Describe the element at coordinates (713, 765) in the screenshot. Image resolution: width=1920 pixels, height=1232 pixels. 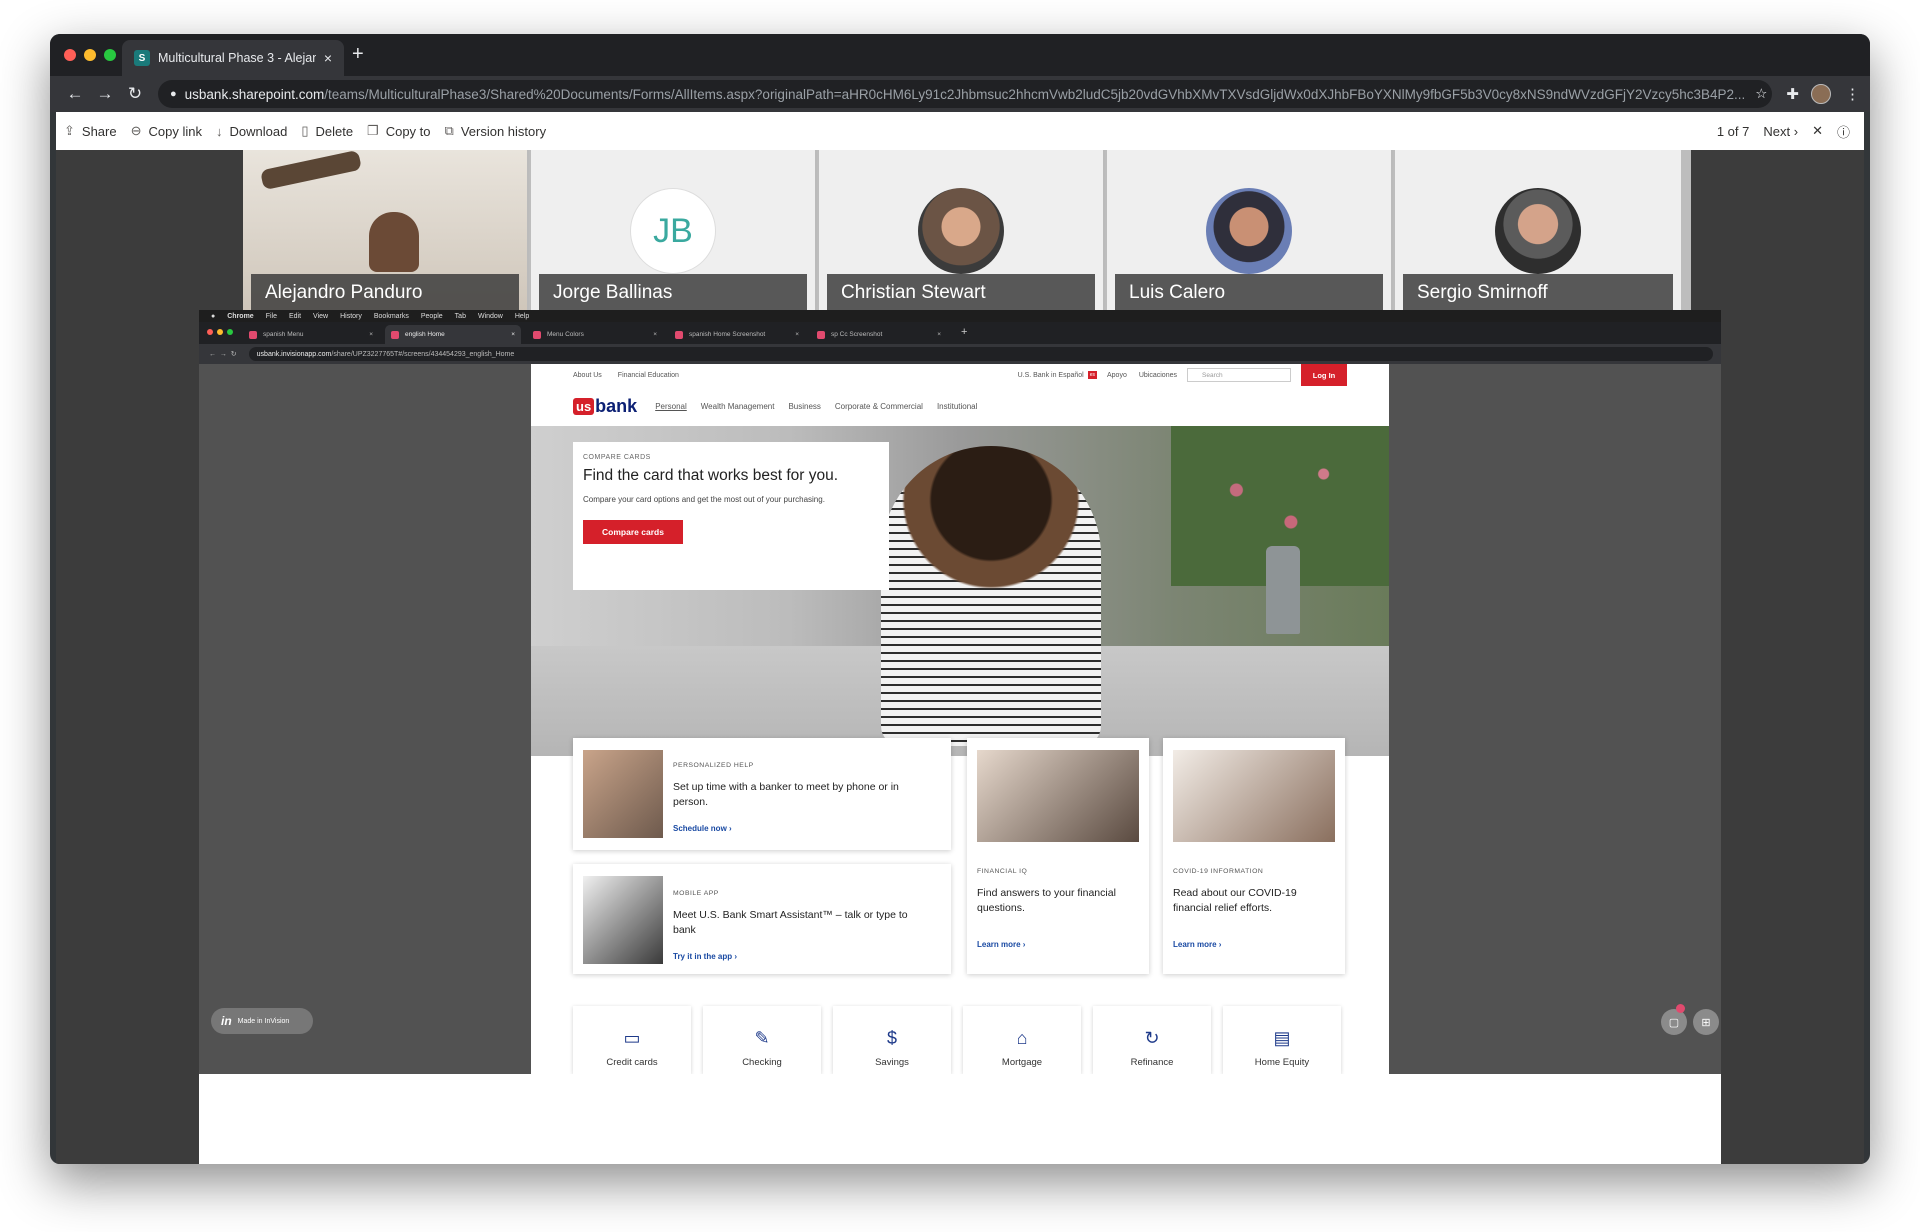
I see `promo-eyebrow: PERSONALIZED HELP` at that location.